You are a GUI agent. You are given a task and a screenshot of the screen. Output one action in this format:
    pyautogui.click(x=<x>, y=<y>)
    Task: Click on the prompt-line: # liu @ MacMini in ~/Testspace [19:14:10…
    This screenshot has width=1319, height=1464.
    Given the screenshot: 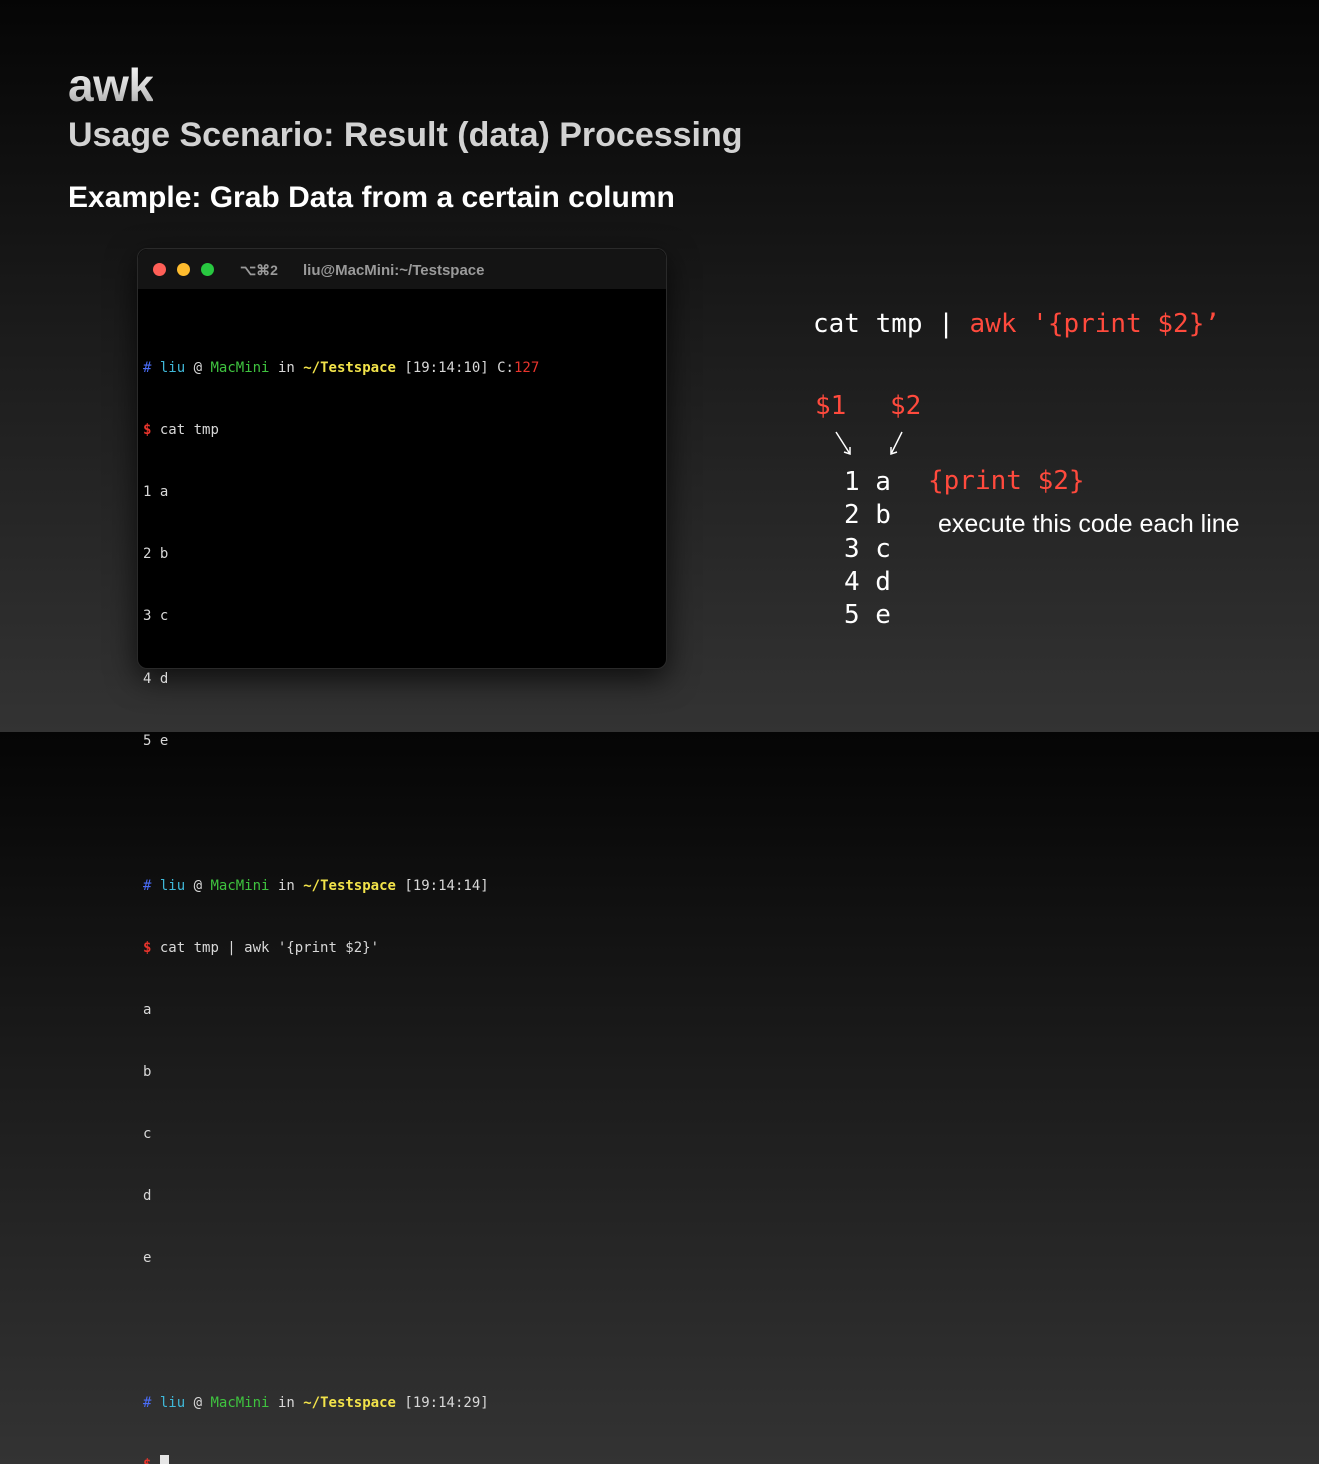 What is the action you would take?
    pyautogui.click(x=401, y=368)
    